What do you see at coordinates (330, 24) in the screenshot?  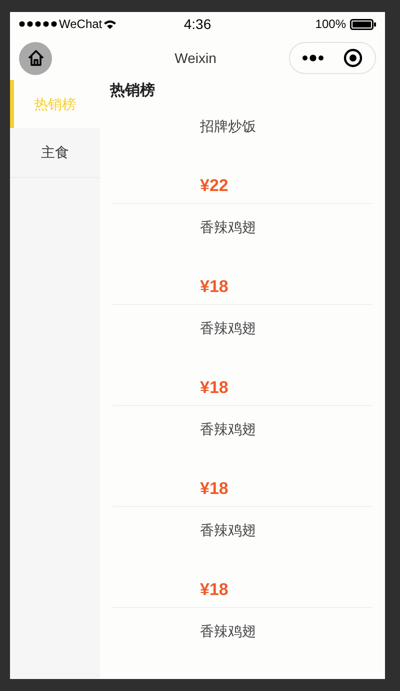 I see `battery-percent: 100%` at bounding box center [330, 24].